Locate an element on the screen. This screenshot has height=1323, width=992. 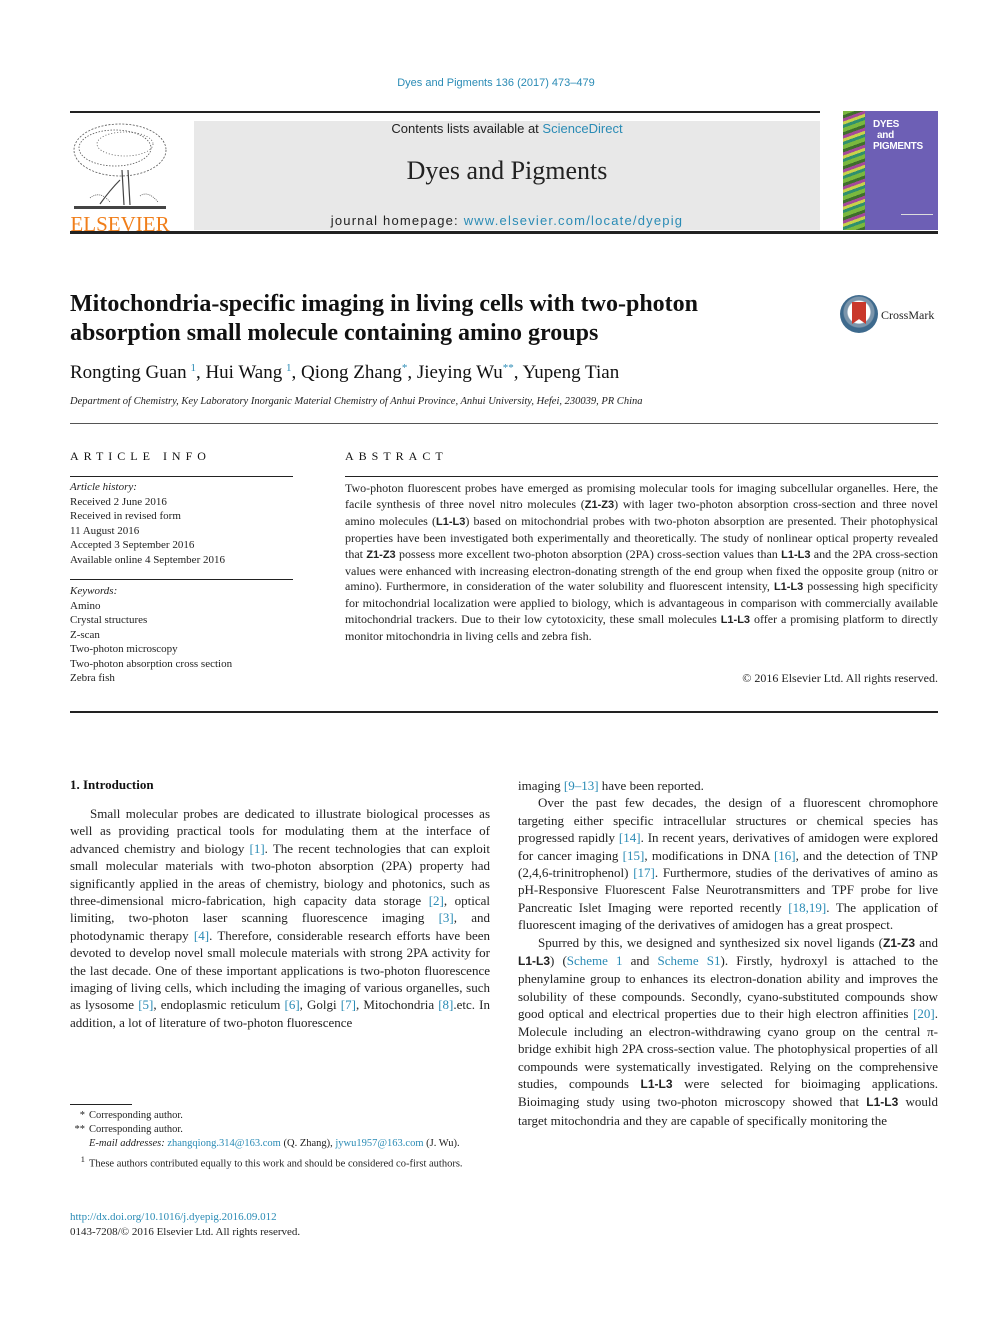
keyword: Two-photon absorption cross section is located at coordinates (151, 663).